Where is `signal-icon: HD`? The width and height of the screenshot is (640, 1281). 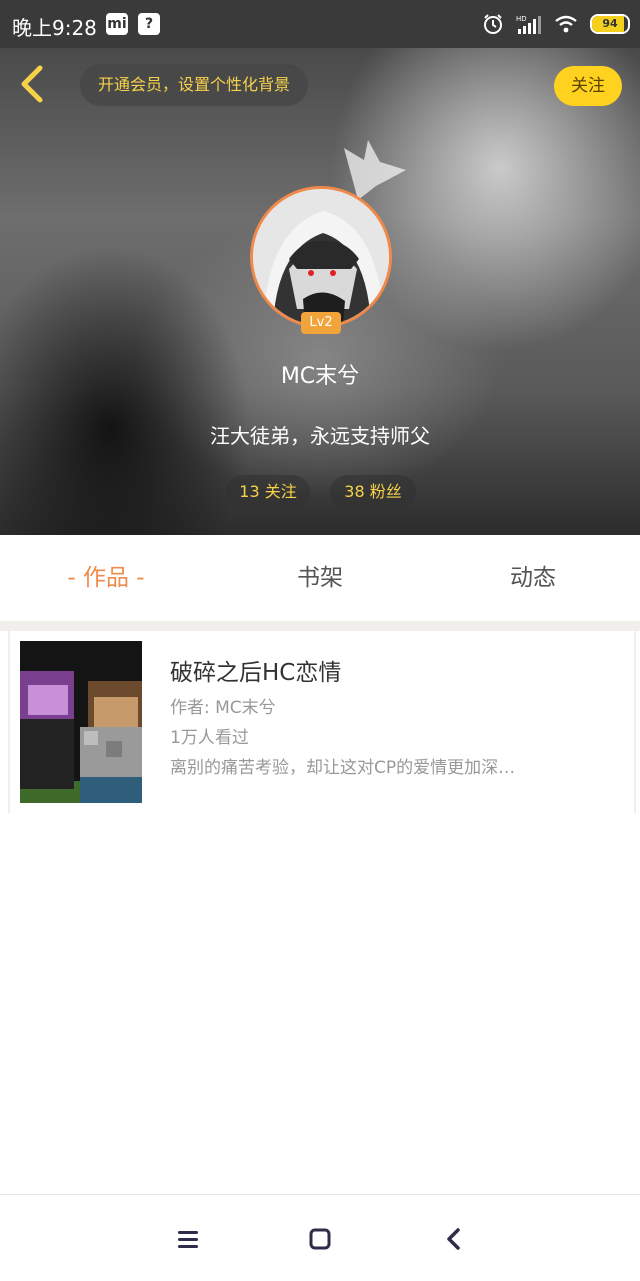 signal-icon: HD is located at coordinates (528, 24).